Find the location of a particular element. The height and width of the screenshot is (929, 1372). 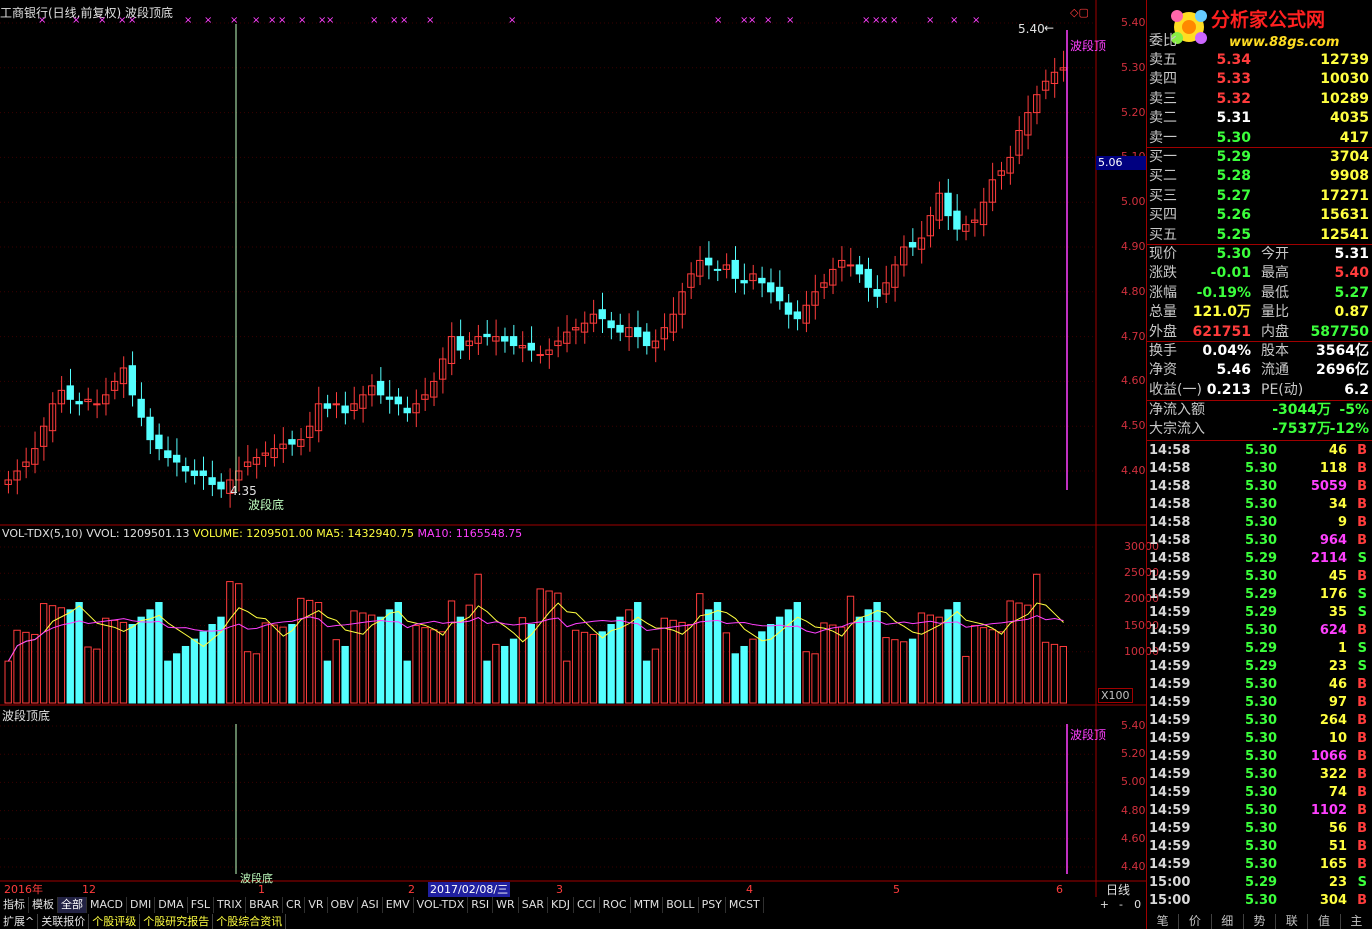

research-report-link: 个股研究报告 is located at coordinates (177, 921).